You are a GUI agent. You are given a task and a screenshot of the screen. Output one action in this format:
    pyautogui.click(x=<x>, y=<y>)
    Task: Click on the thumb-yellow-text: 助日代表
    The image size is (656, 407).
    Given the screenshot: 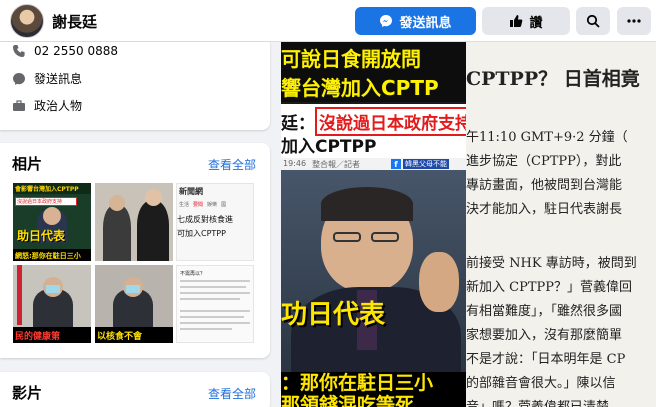 What is the action you would take?
    pyautogui.click(x=41, y=236)
    